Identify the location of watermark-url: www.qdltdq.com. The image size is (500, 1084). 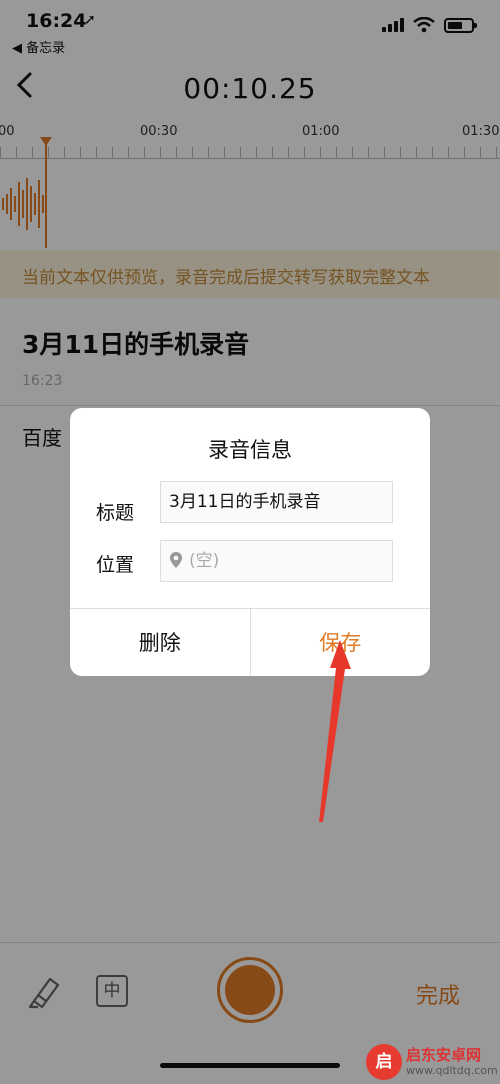
(452, 1070).